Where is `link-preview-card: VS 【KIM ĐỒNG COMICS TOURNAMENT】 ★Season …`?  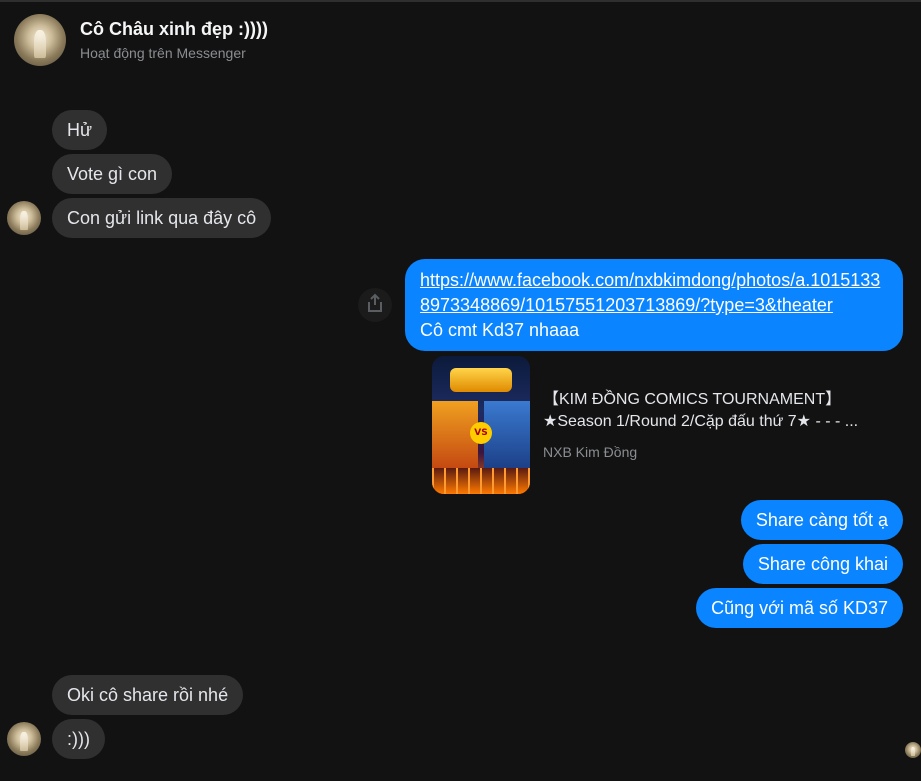 link-preview-card: VS 【KIM ĐỒNG COMICS TOURNAMENT】 ★Season … is located at coordinates (662, 426).